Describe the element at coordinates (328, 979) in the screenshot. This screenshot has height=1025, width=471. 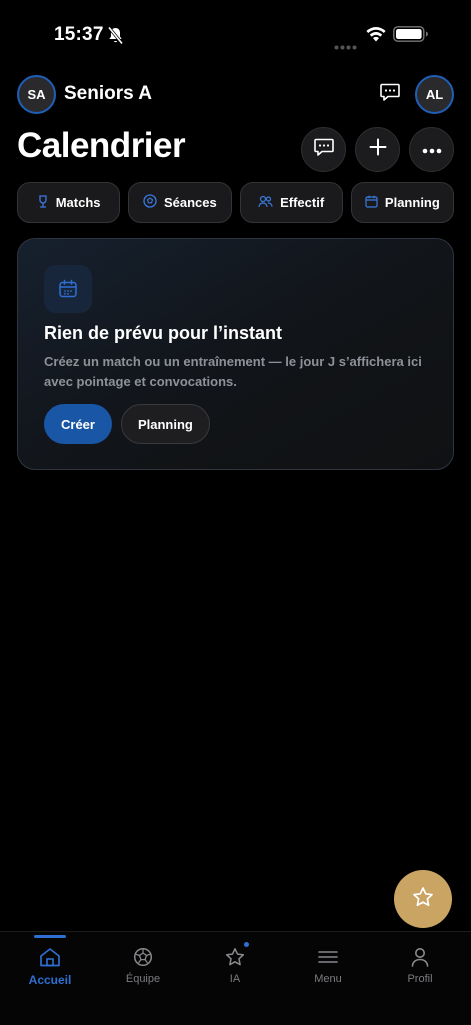
I see `tab-label: Menu` at that location.